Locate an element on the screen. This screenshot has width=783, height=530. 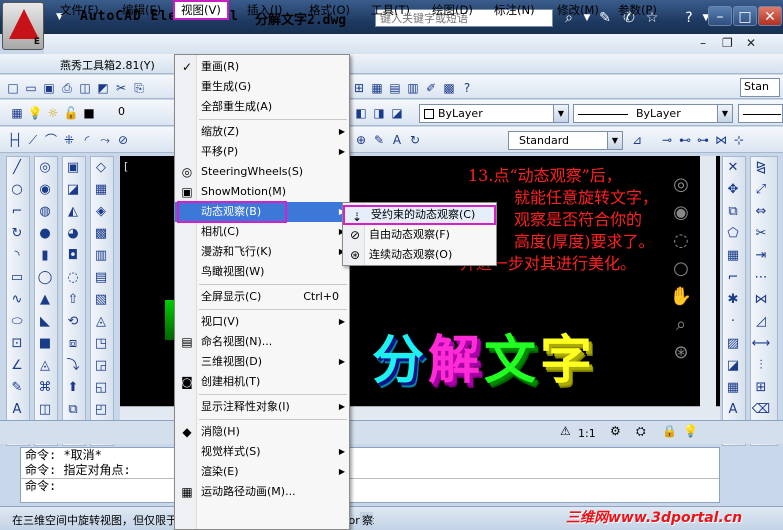
view-menu-item: ✓ 重画(R) is located at coordinates (262, 67).